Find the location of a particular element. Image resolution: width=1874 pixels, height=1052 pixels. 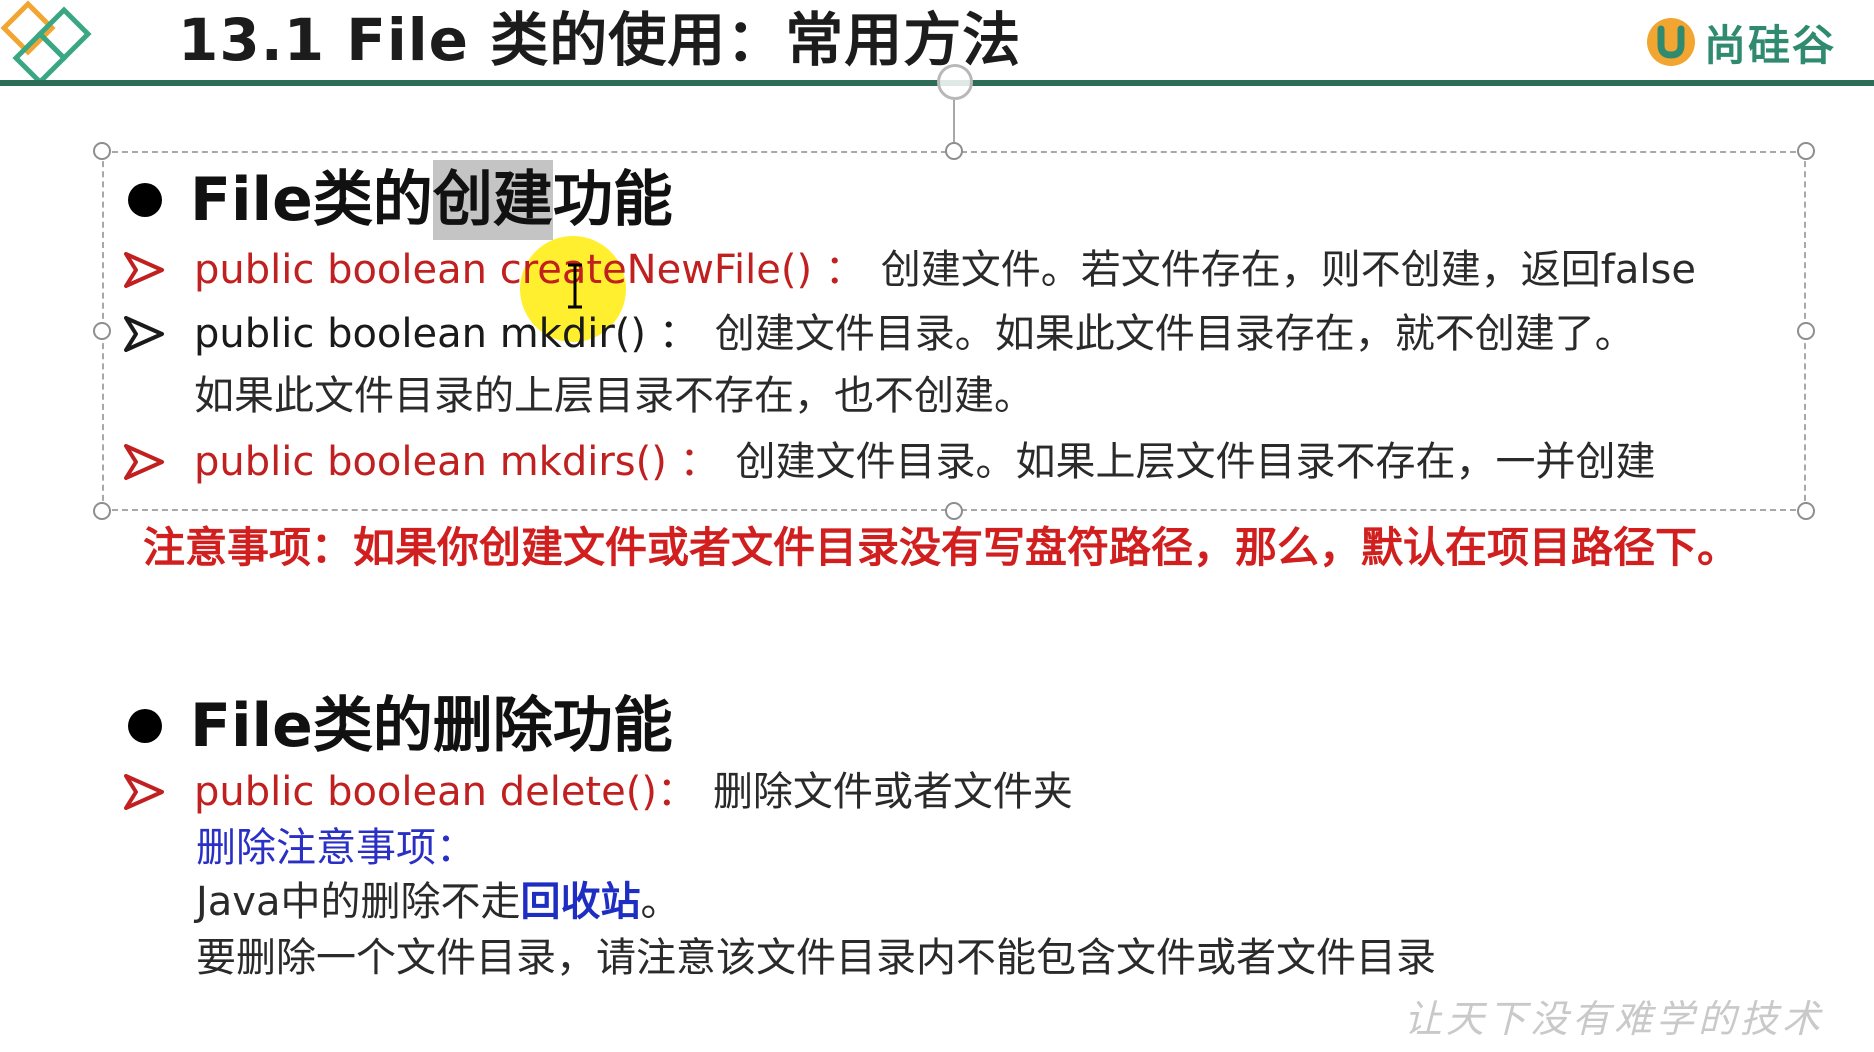

create-heading-prefix: File类的 is located at coordinates (311, 200).